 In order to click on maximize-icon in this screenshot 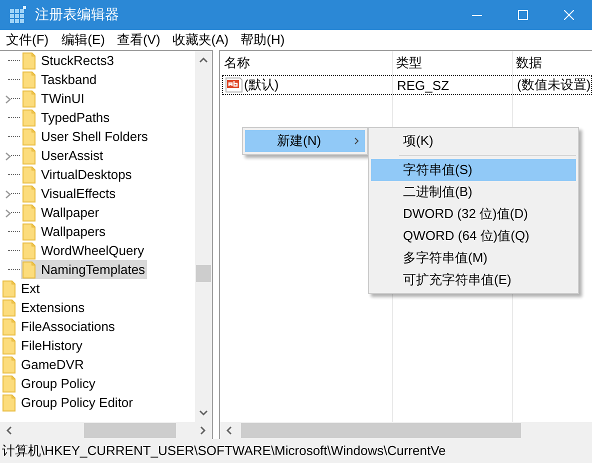, I will do `click(523, 15)`.